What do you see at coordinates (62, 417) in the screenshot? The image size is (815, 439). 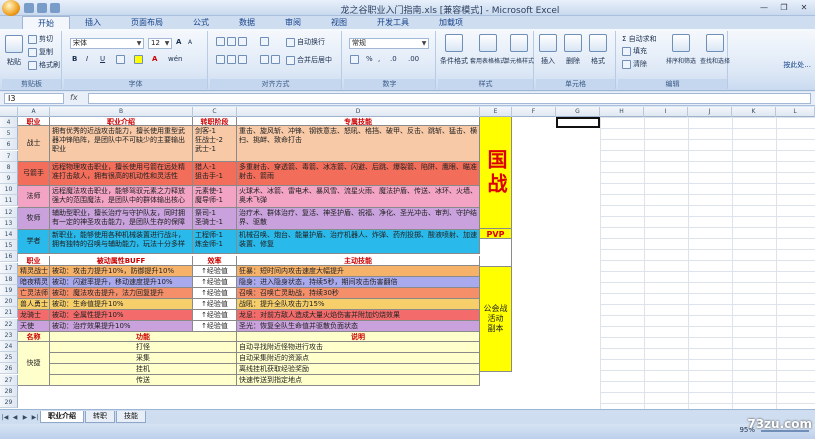 I see `sheet-tab: 职业介绍` at bounding box center [62, 417].